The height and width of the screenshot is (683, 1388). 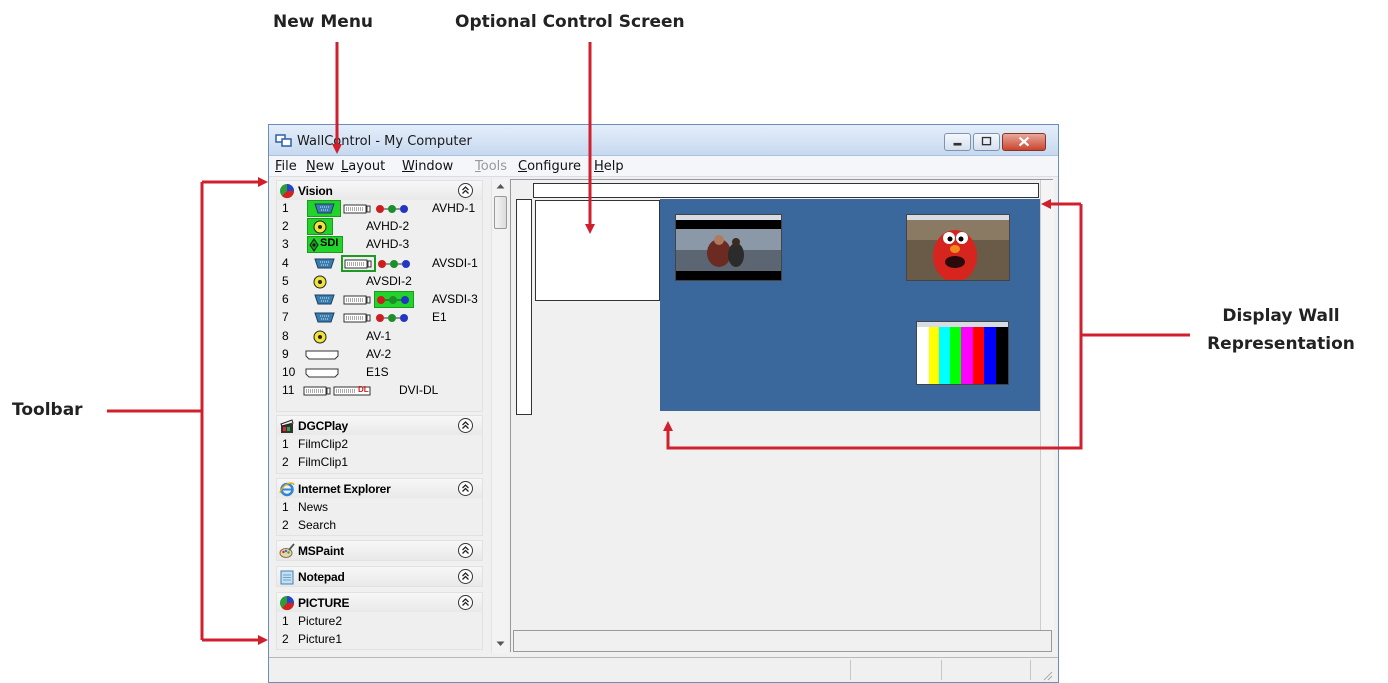 What do you see at coordinates (379, 463) in the screenshot?
I see `dgcplay-row-2: 2 FilmClip1` at bounding box center [379, 463].